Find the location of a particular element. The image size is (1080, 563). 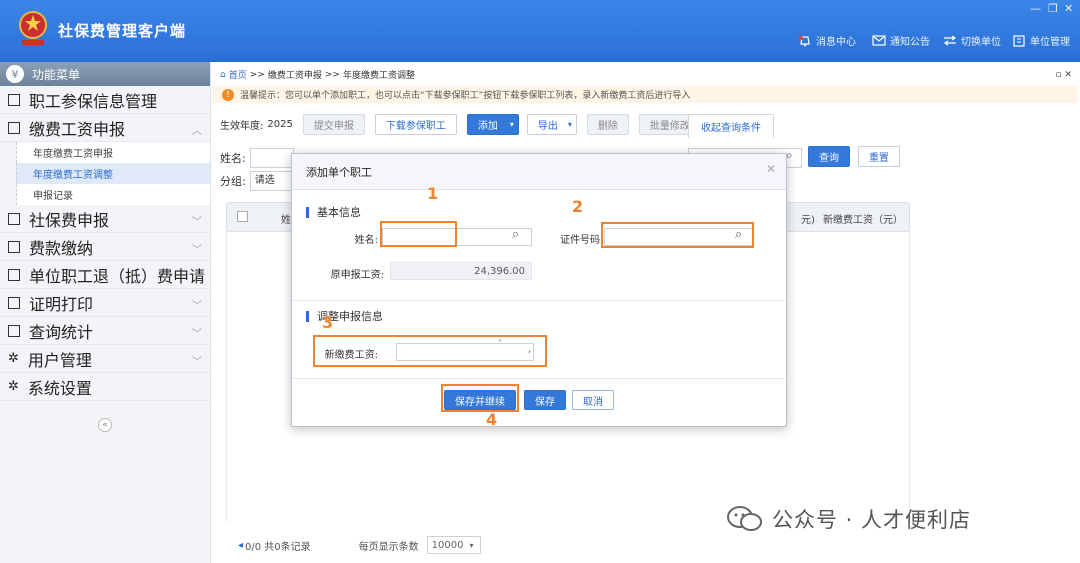

id-number-label: 证件号码 is located at coordinates (580, 240).